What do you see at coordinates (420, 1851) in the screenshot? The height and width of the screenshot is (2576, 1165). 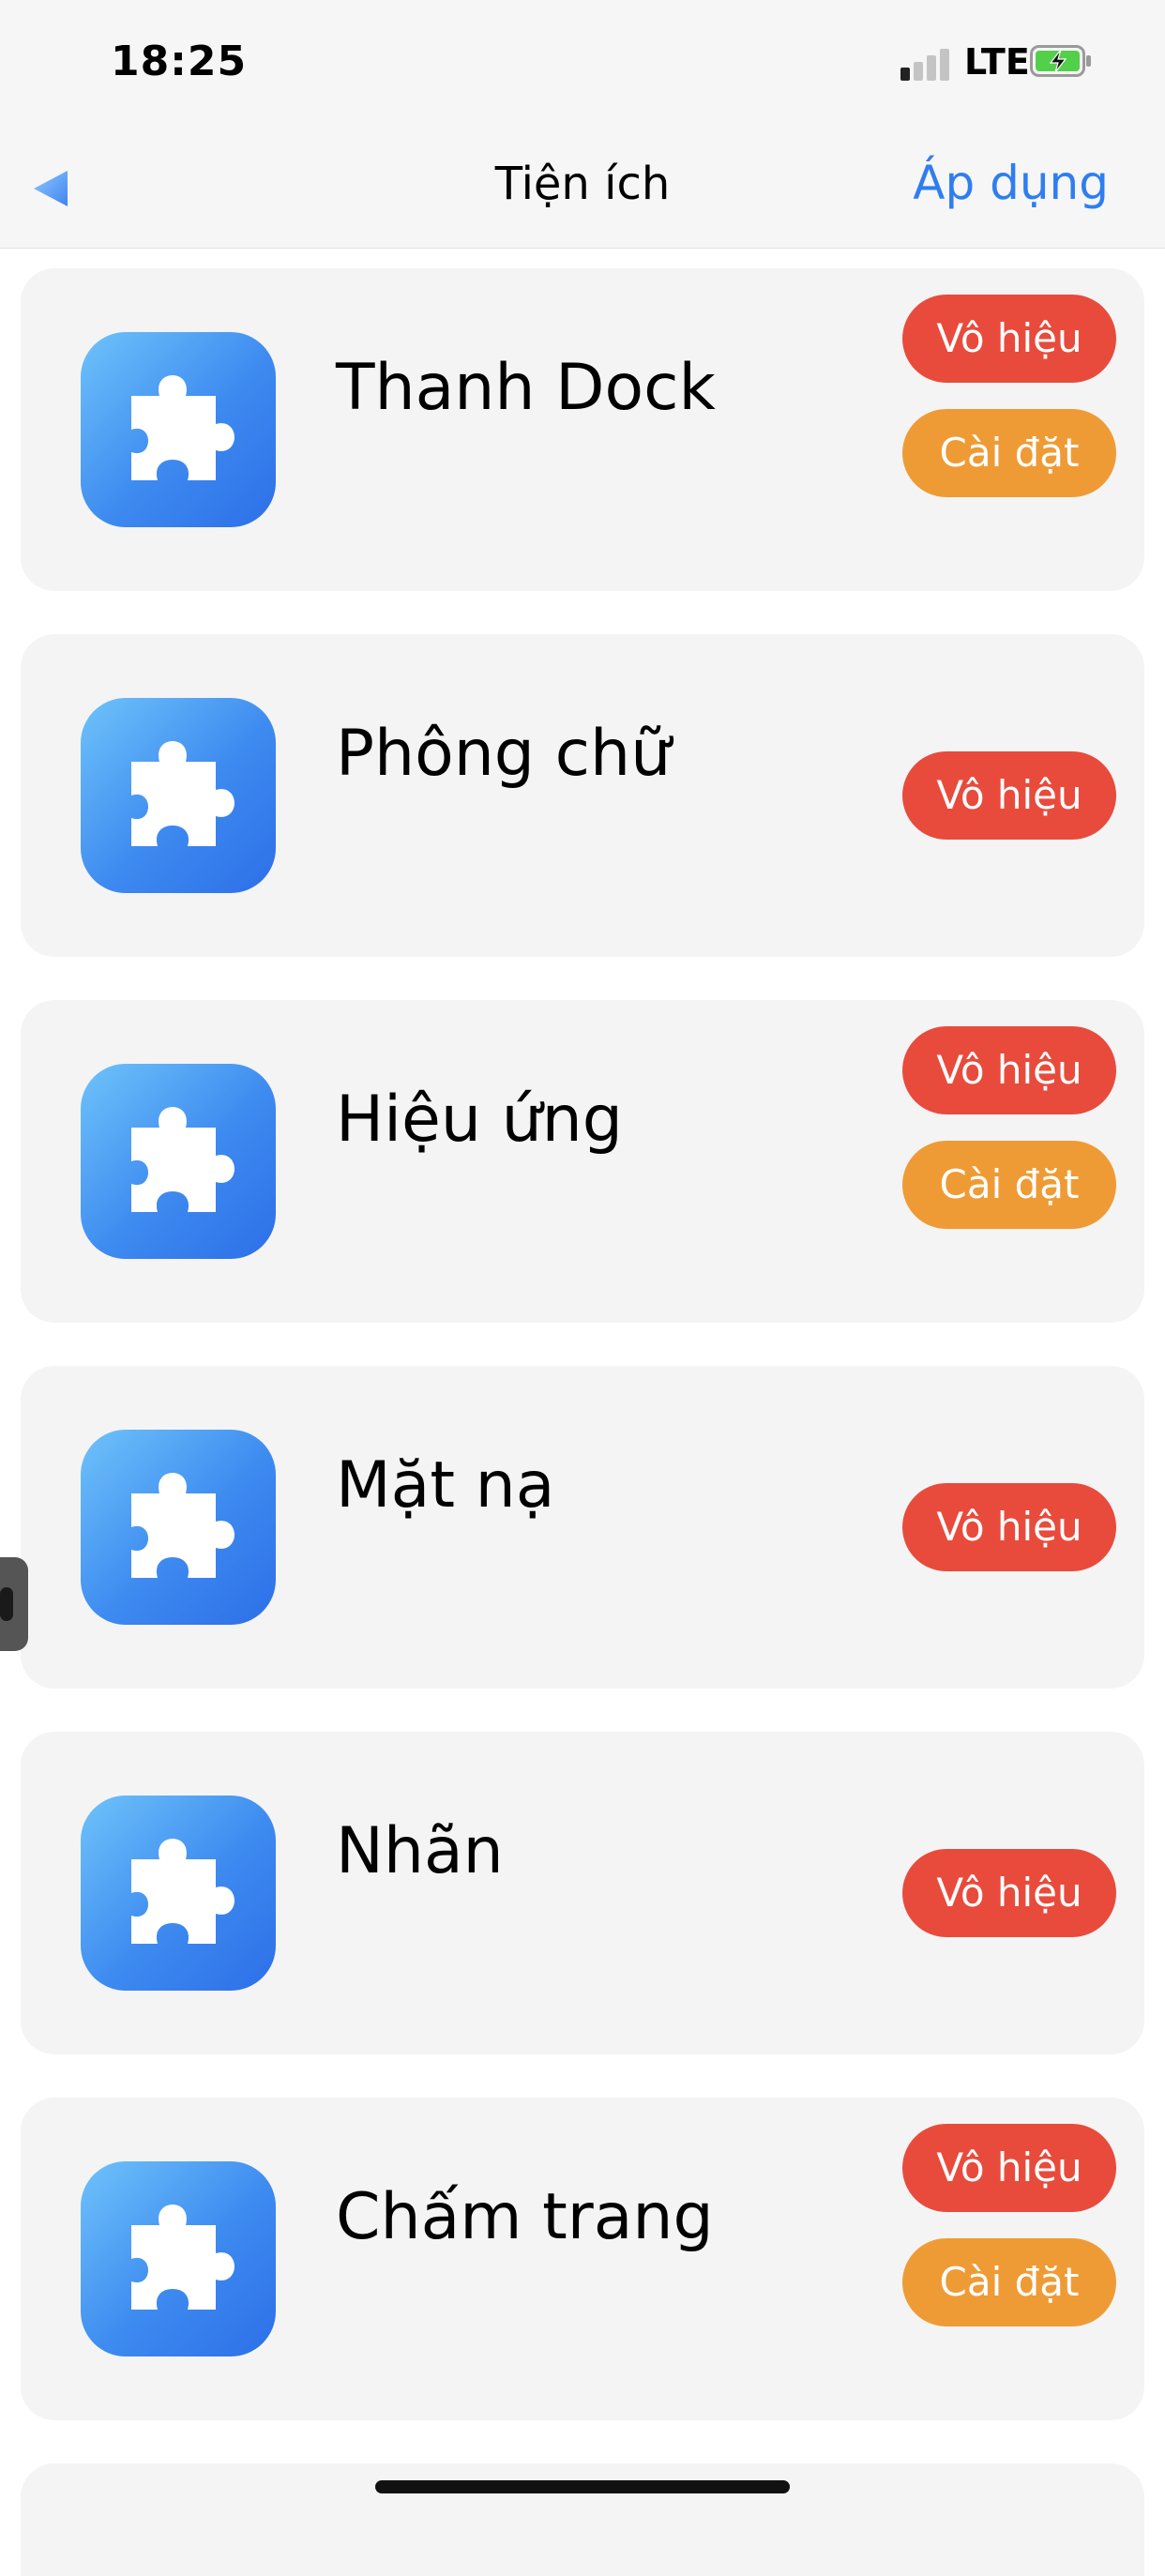 I see `extension-name: Nhãn` at bounding box center [420, 1851].